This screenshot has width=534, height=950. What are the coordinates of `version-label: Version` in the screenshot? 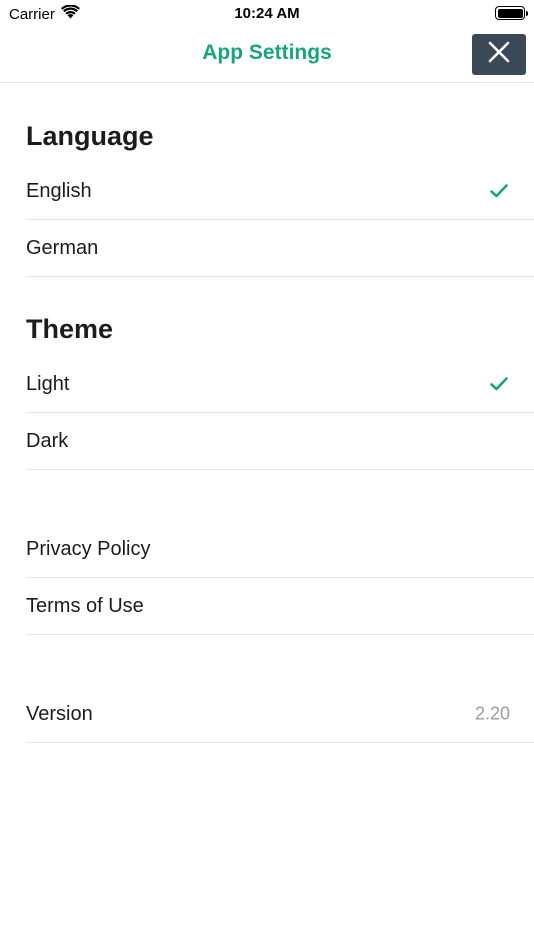 It's located at (59, 713).